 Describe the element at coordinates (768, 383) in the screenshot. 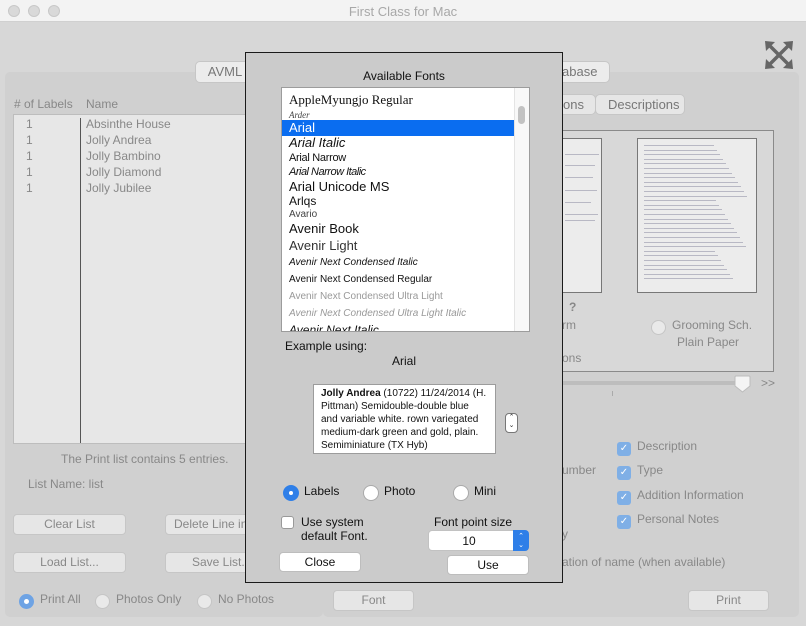

I see `slider-more-button: >>` at that location.